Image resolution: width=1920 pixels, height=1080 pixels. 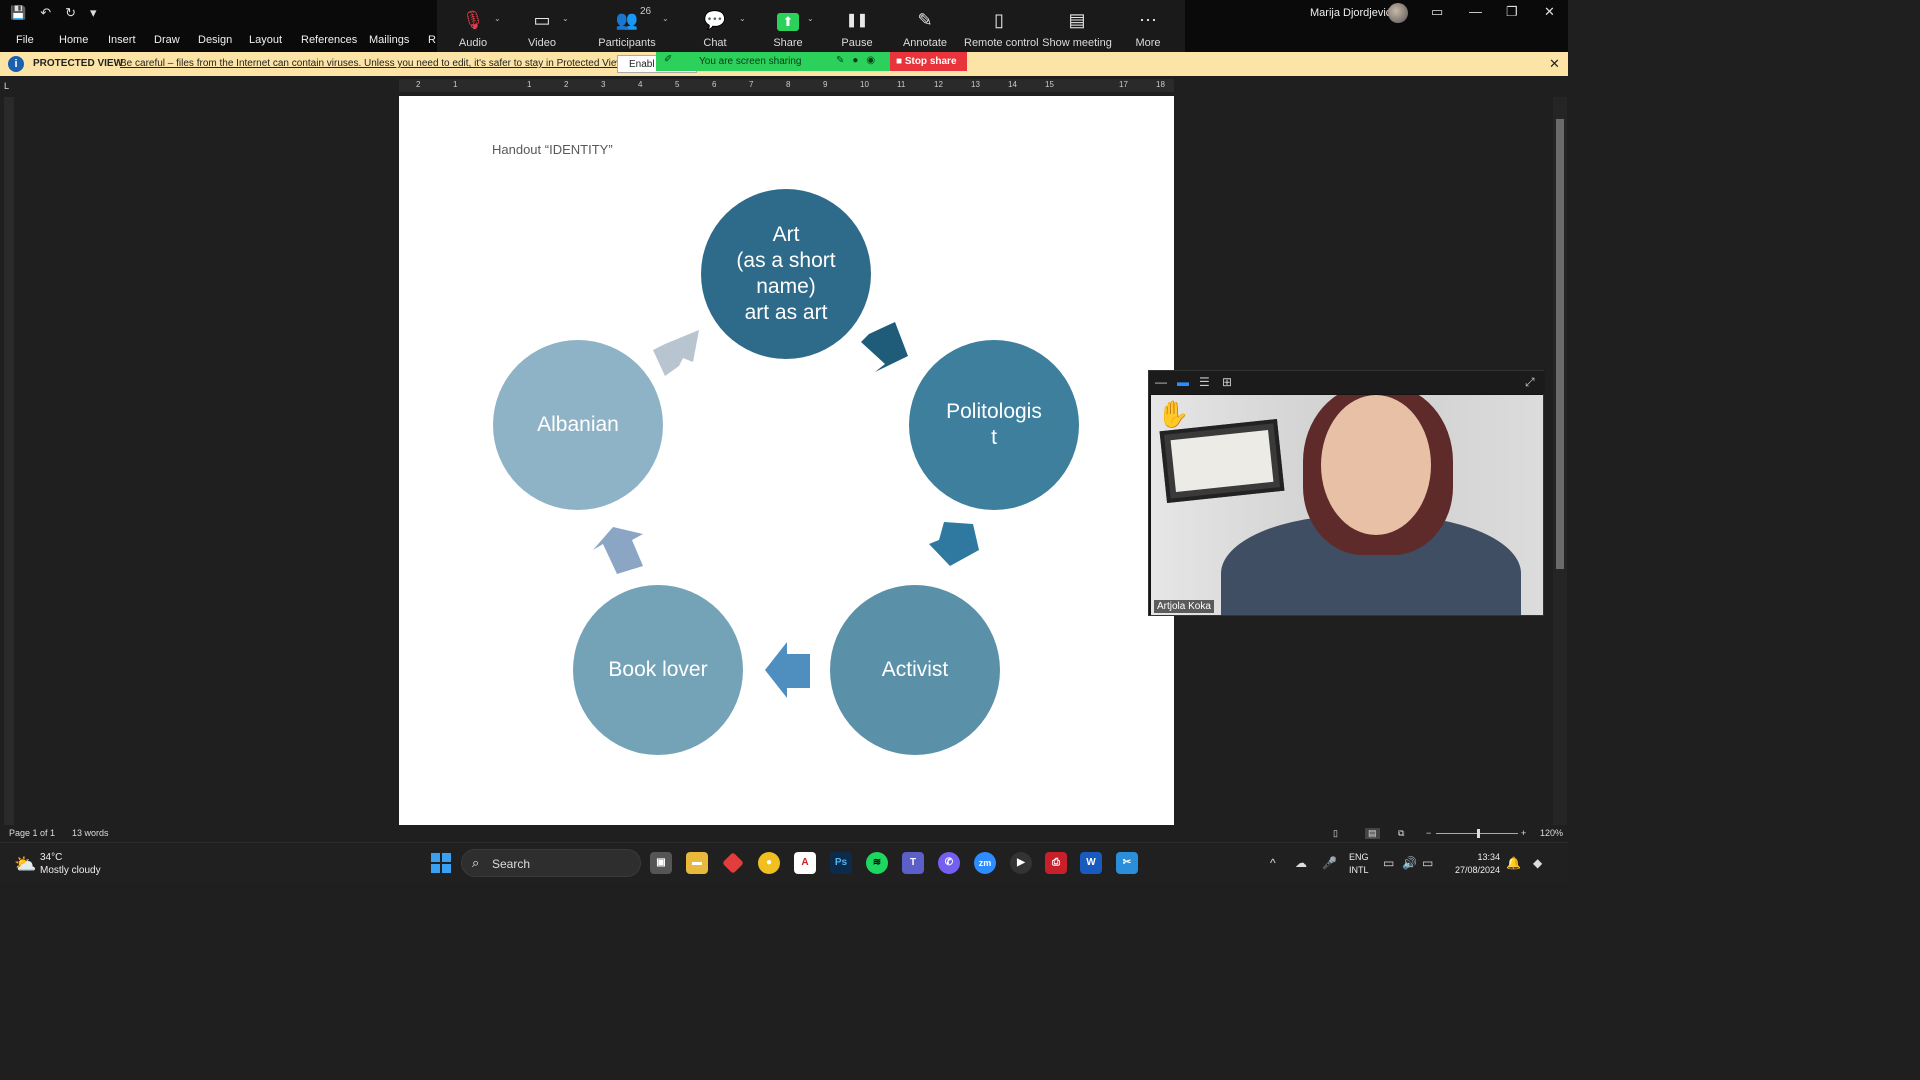 What do you see at coordinates (715, 26) in the screenshot?
I see `chat-button: 💬 ⌄ Chat` at bounding box center [715, 26].